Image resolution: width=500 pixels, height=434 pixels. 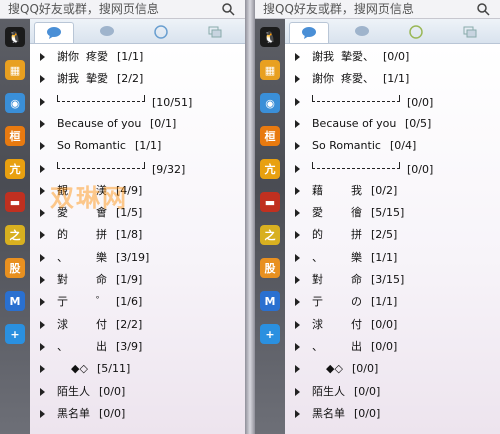 What do you see at coordinates (392, 325) in the screenshot?
I see `group-row: 浗 付 [0/0]` at bounding box center [392, 325].